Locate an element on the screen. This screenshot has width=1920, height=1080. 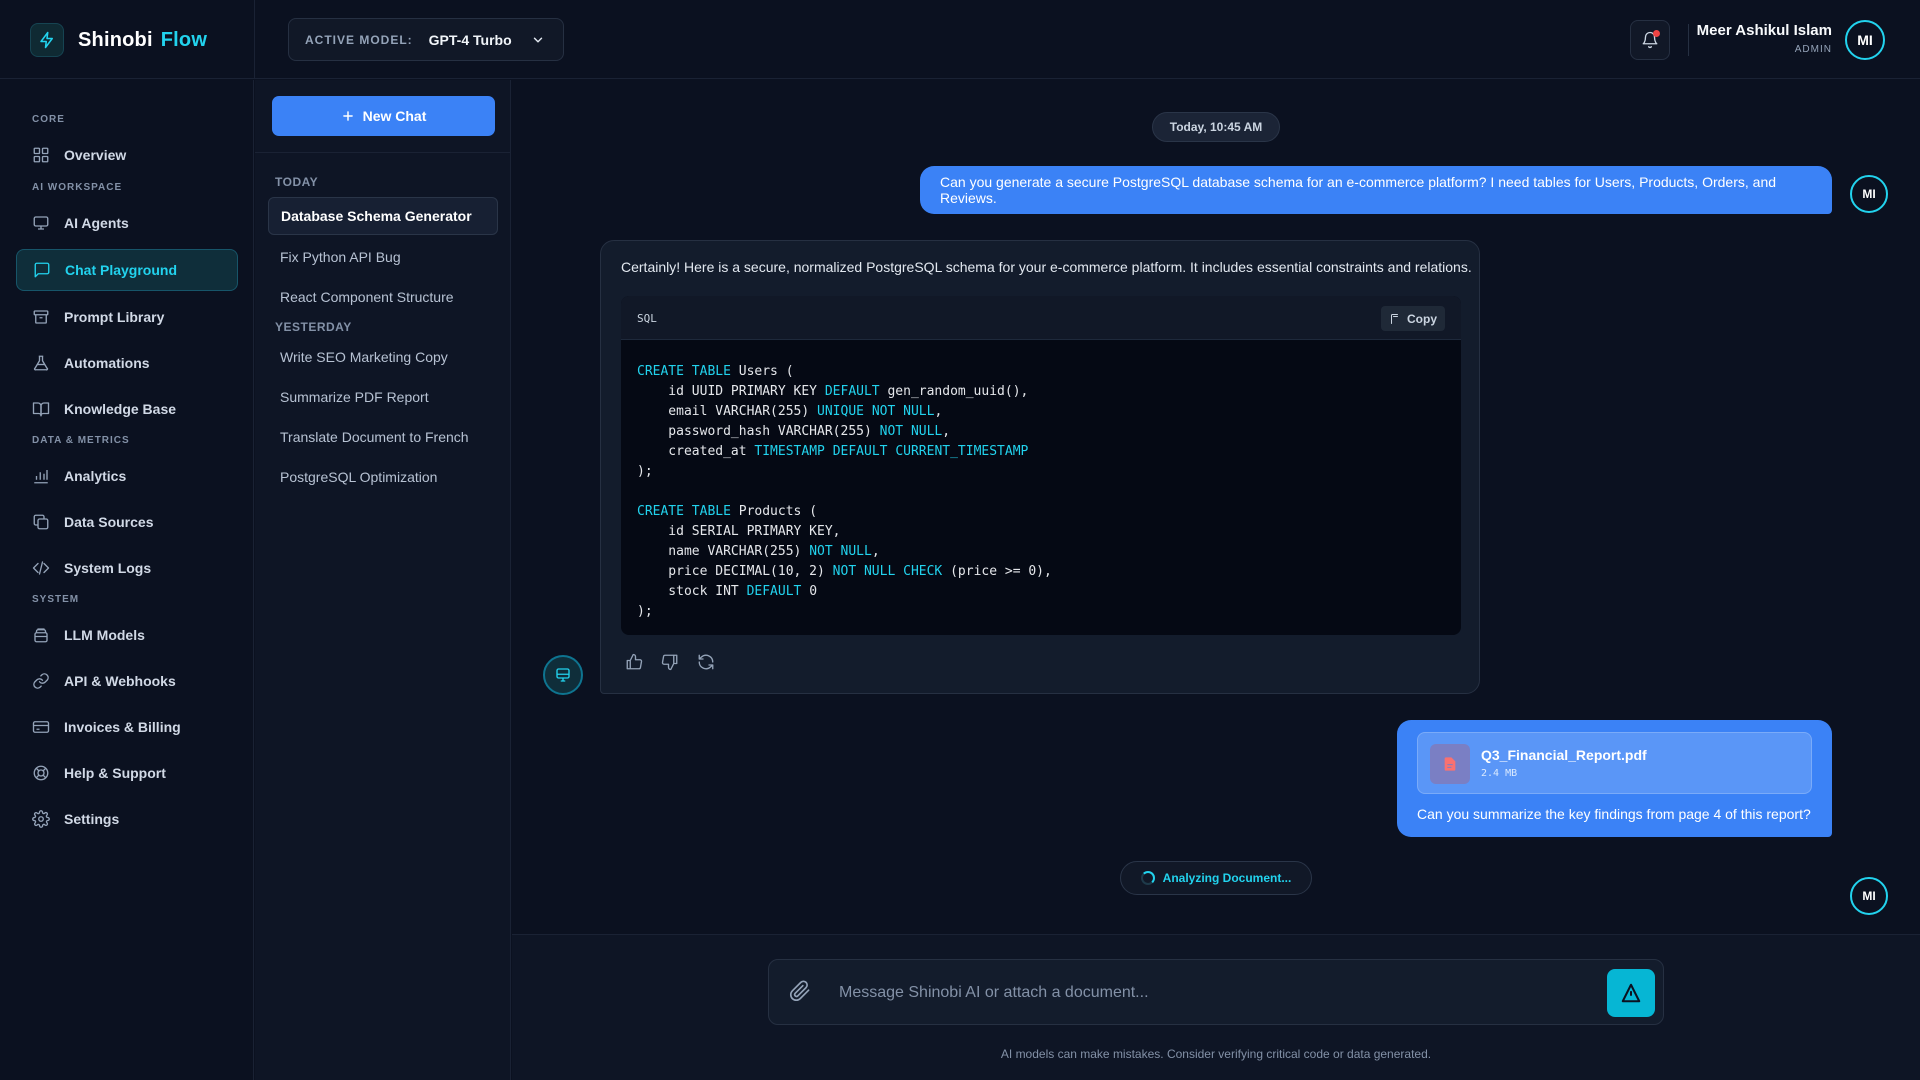
brand-name: Shinobi Flow is located at coordinates (143, 39).